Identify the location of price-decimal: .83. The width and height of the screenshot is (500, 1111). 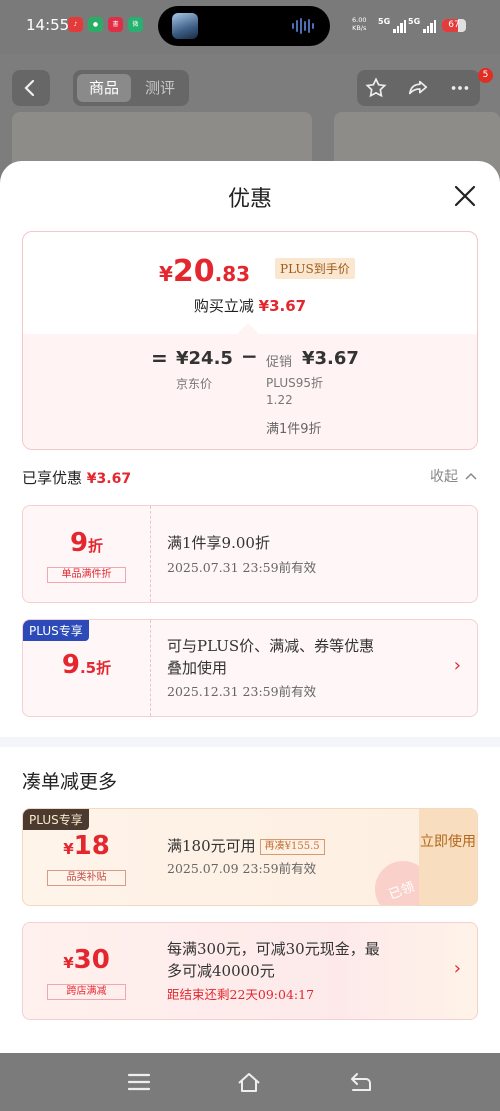
(232, 274).